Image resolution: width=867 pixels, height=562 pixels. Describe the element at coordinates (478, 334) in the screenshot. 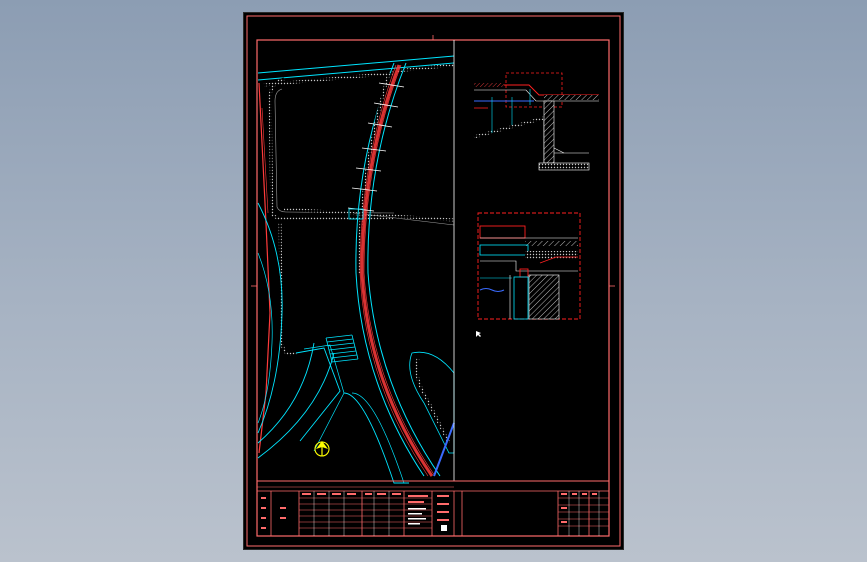

I see `cursor-icon` at that location.